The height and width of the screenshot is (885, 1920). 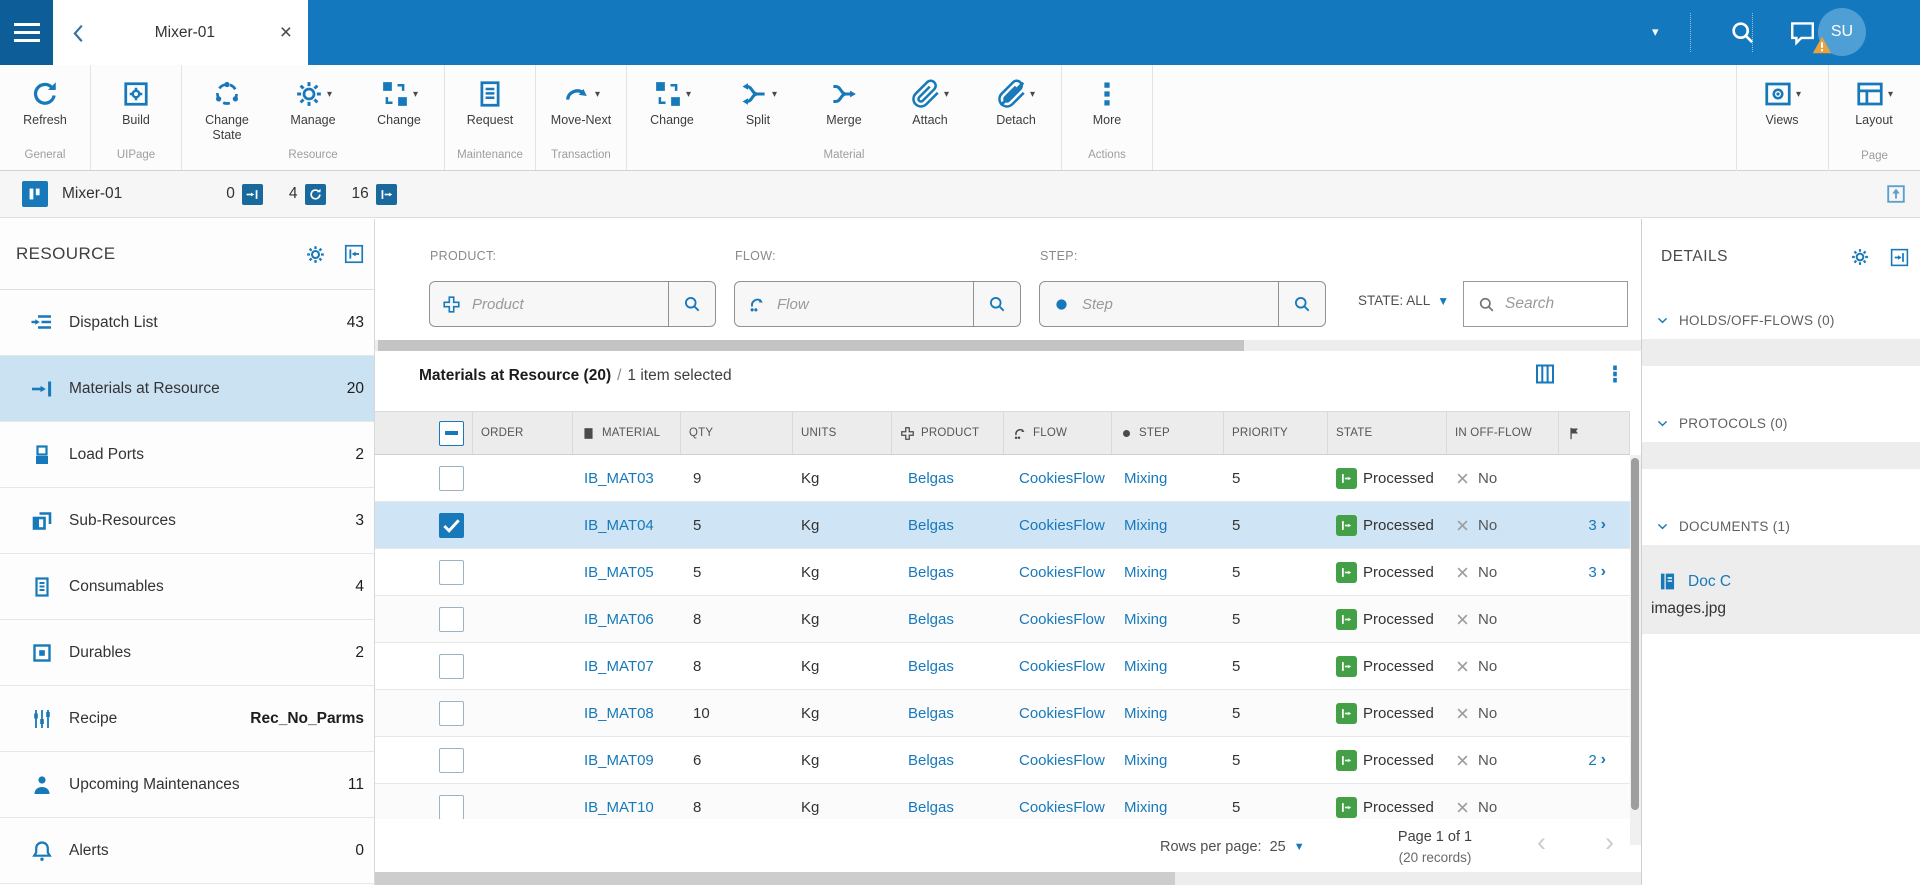 I want to click on active-tab: Mixer-01 ×, so click(x=180, y=32).